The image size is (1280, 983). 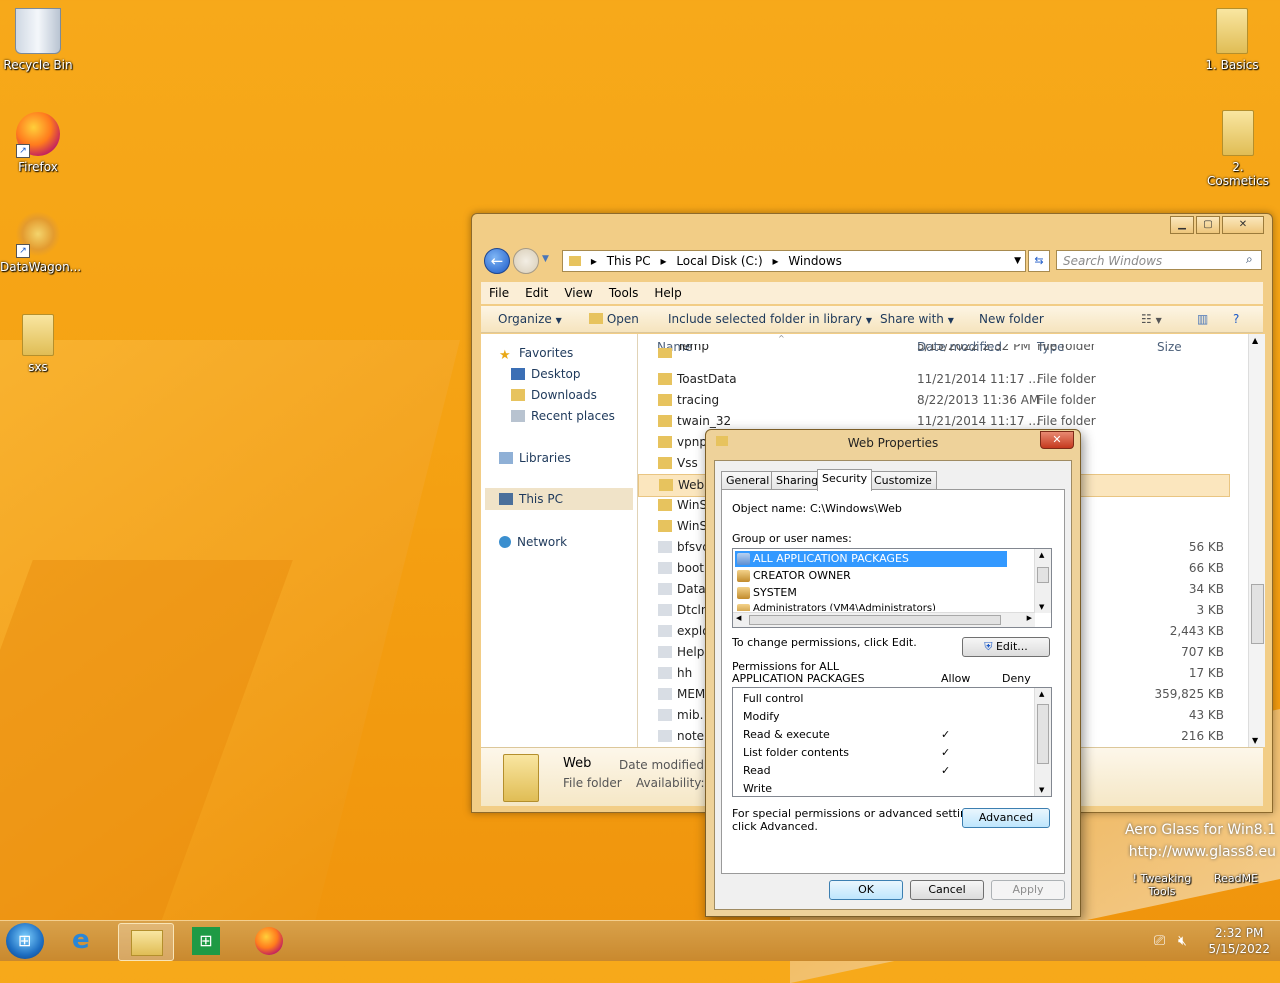 What do you see at coordinates (1243, 225) in the screenshot?
I see `close-button: ✕` at bounding box center [1243, 225].